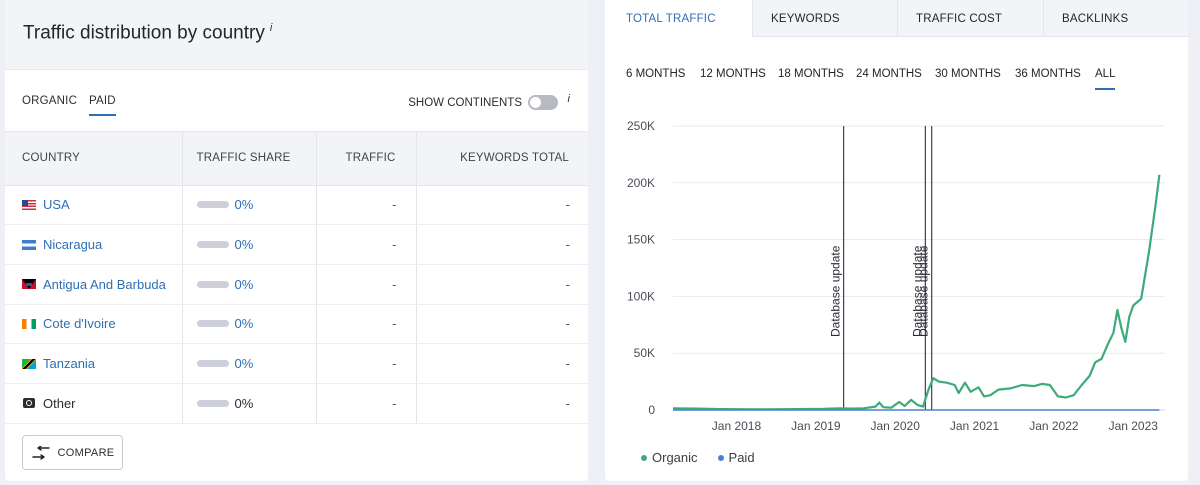  What do you see at coordinates (641, 126) in the screenshot?
I see `y-tick-label: 250K` at bounding box center [641, 126].